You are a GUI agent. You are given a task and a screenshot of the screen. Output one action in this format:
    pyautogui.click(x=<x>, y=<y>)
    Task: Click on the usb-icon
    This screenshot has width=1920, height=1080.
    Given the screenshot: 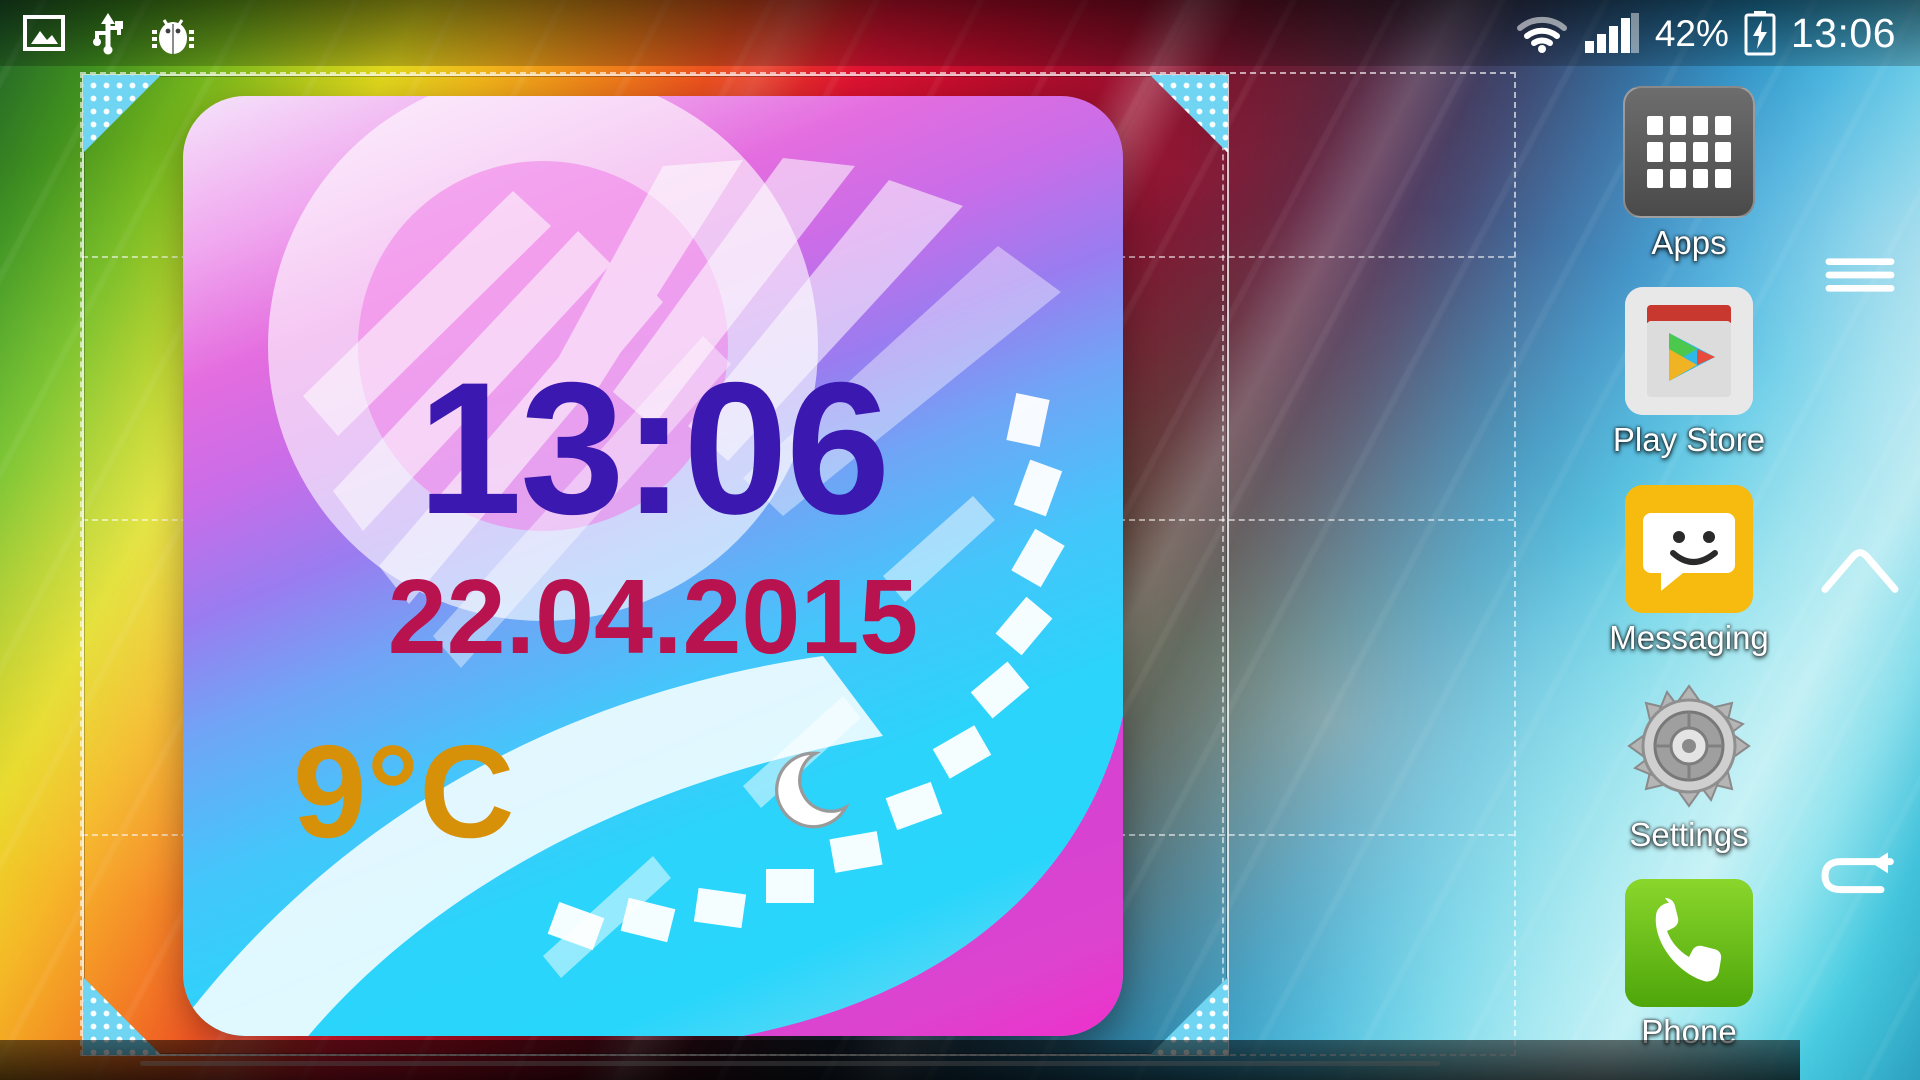 What is the action you would take?
    pyautogui.click(x=108, y=34)
    